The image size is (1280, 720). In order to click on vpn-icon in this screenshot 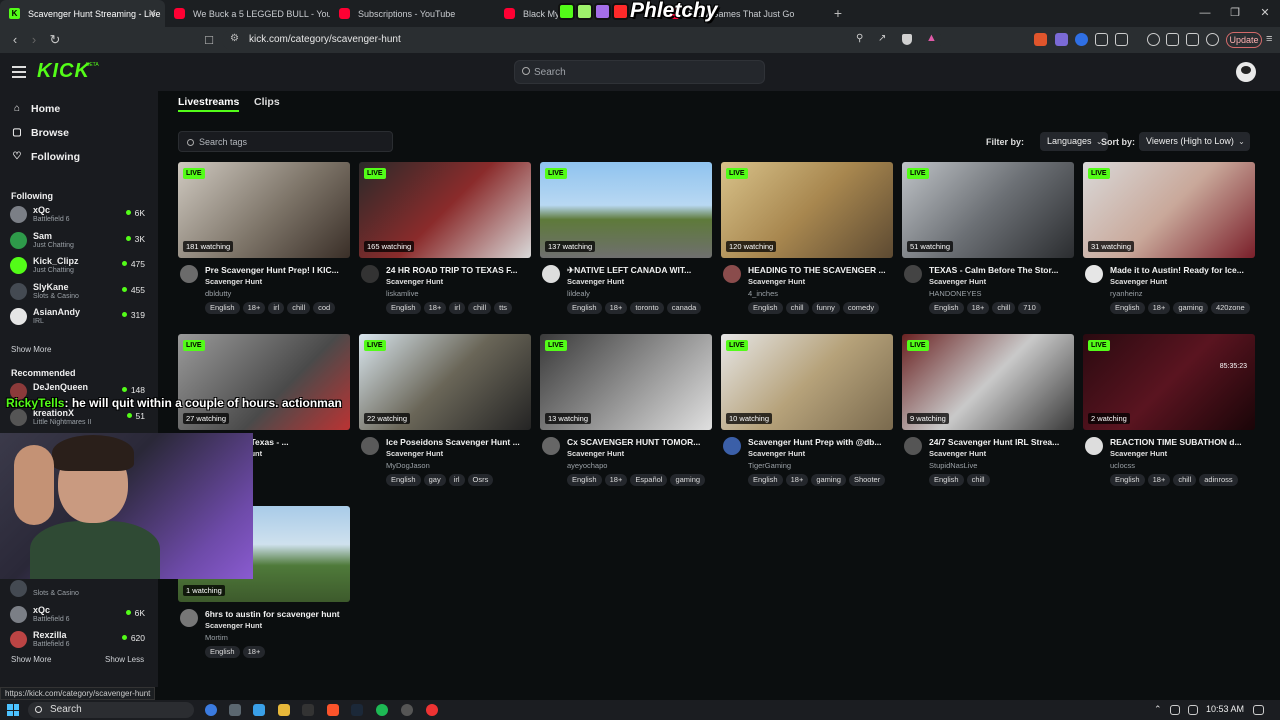, I will do `click(1212, 39)`.